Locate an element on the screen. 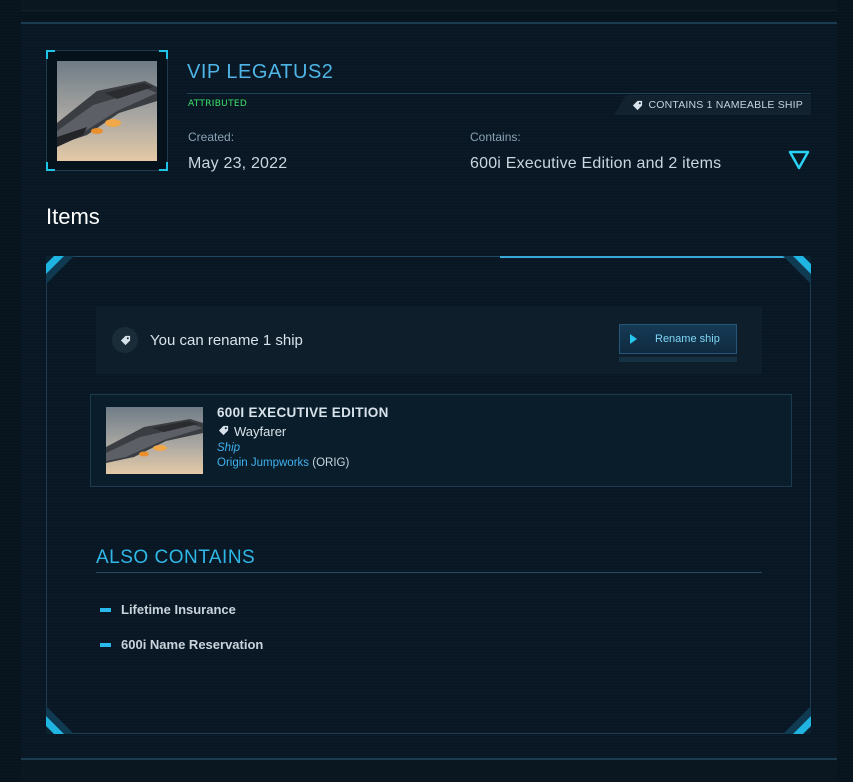  top-strip is located at coordinates (429, 5).